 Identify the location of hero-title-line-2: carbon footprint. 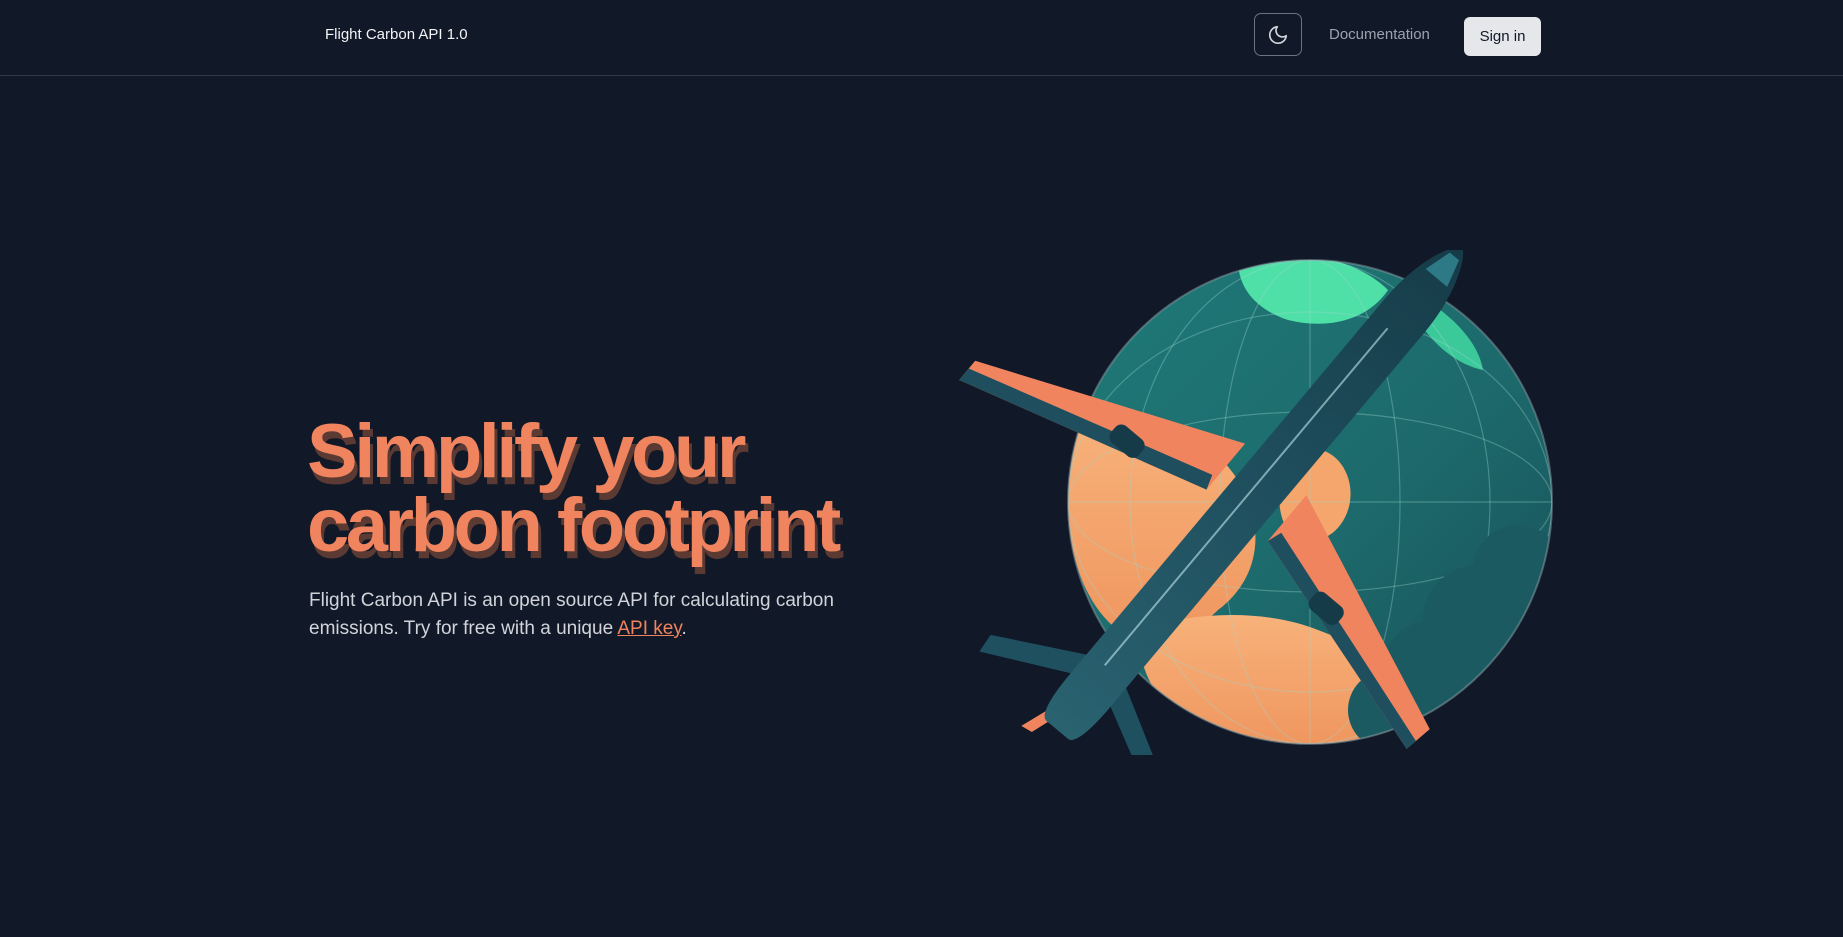
(574, 525).